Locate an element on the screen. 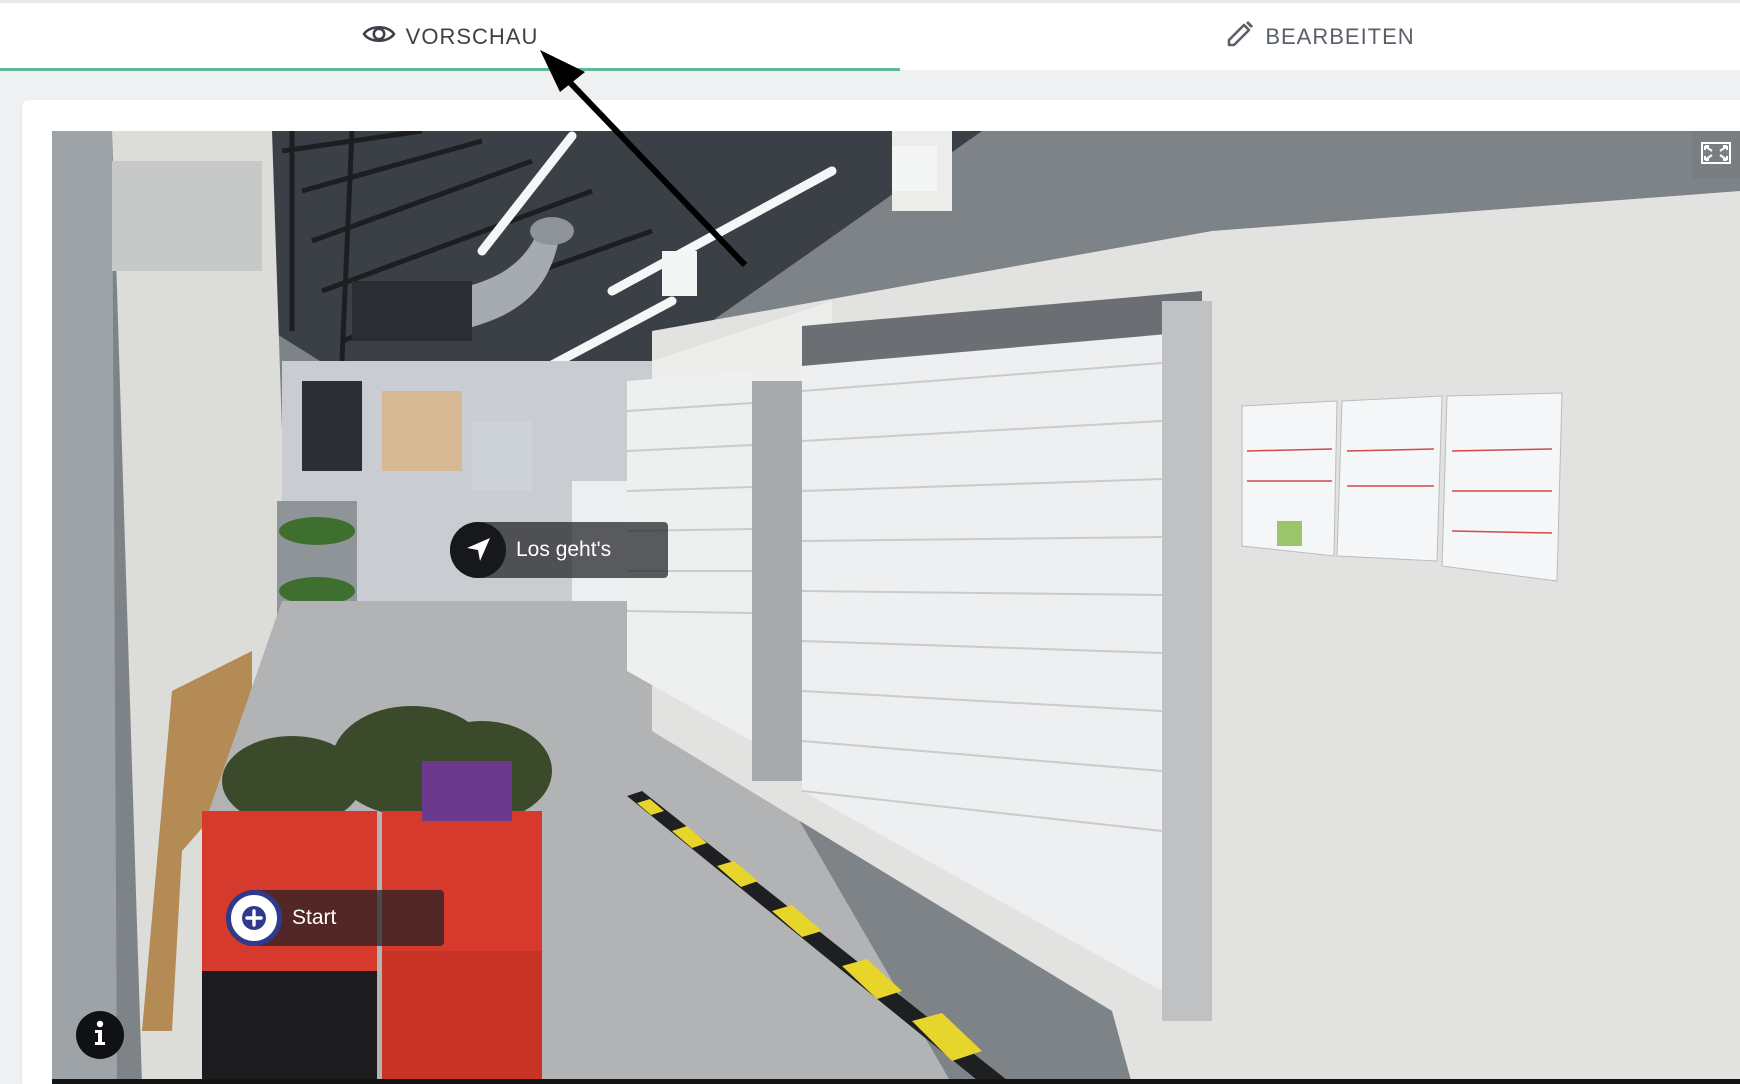  info-icon is located at coordinates (100, 1035).